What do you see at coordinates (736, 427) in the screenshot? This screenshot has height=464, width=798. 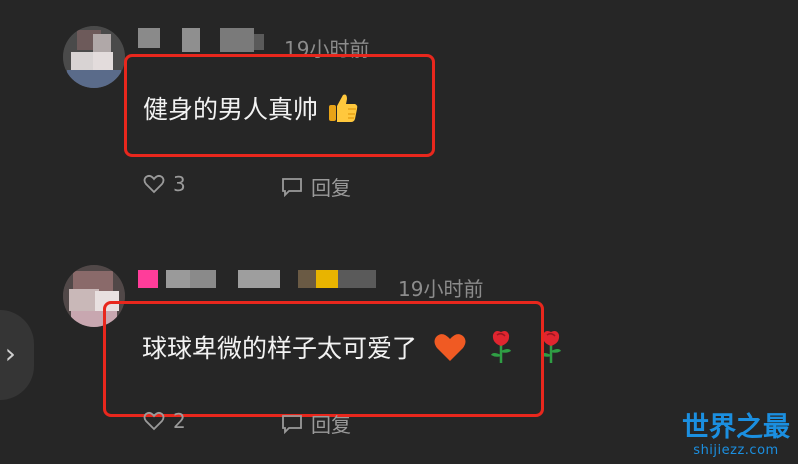 I see `watermark-title: 世界之最` at bounding box center [736, 427].